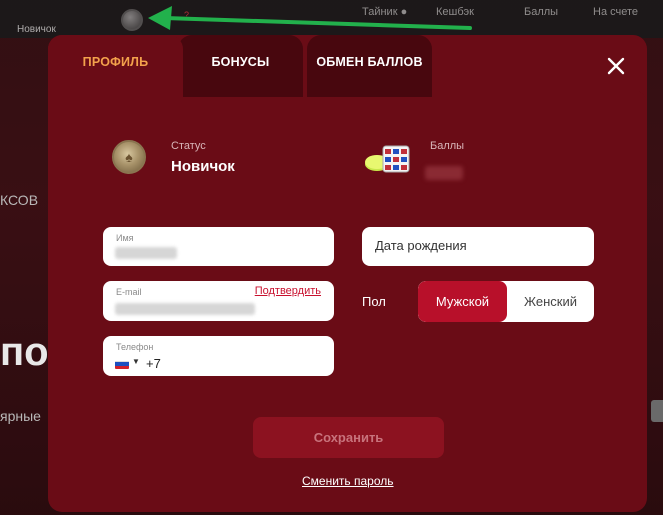 Image resolution: width=663 pixels, height=515 pixels. What do you see at coordinates (455, 12) in the screenshot?
I see `top-item-cashback: Кешбэк` at bounding box center [455, 12].